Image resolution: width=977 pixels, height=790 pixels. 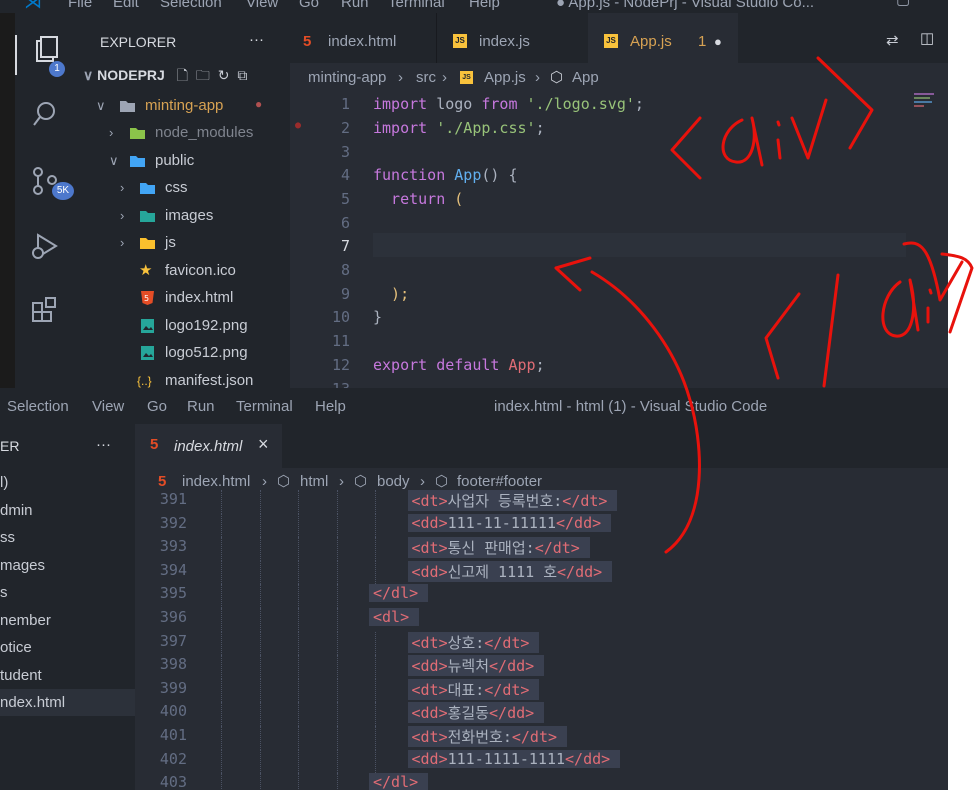 I want to click on ink-slash, so click(x=831, y=330).